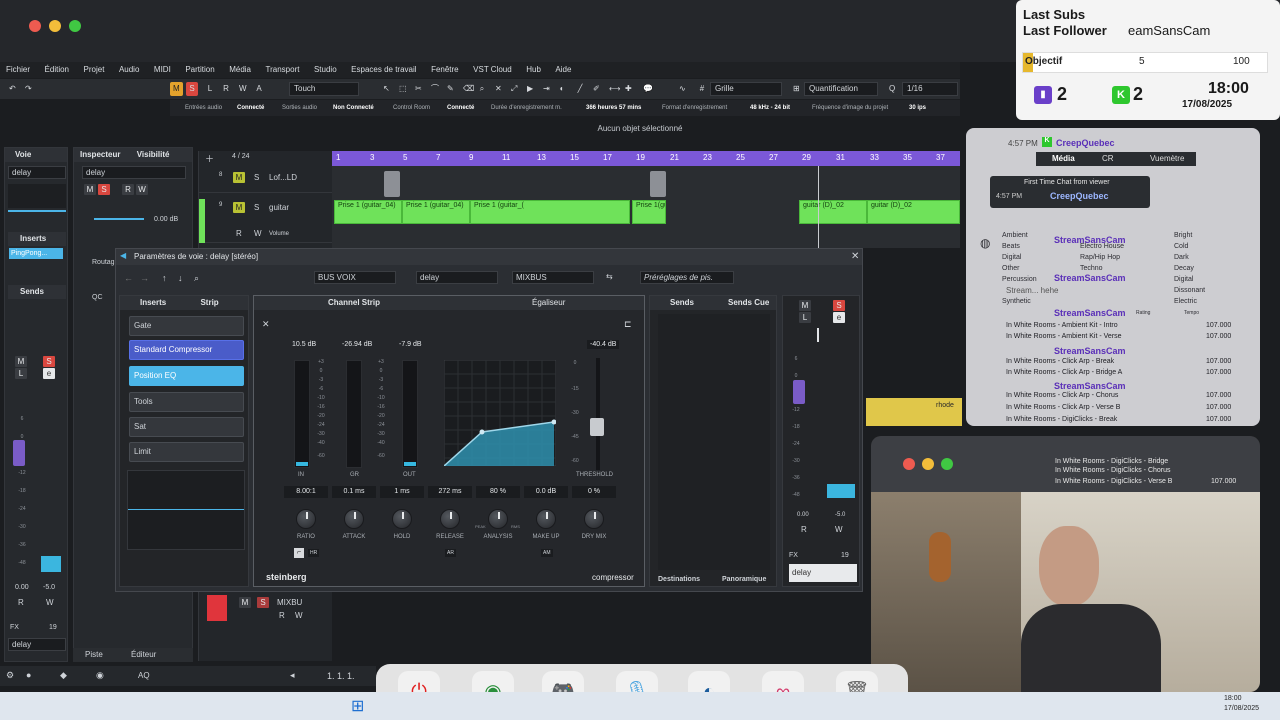  Describe the element at coordinates (1016, 301) in the screenshot. I see `tag-synthetic: Synthetic` at that location.